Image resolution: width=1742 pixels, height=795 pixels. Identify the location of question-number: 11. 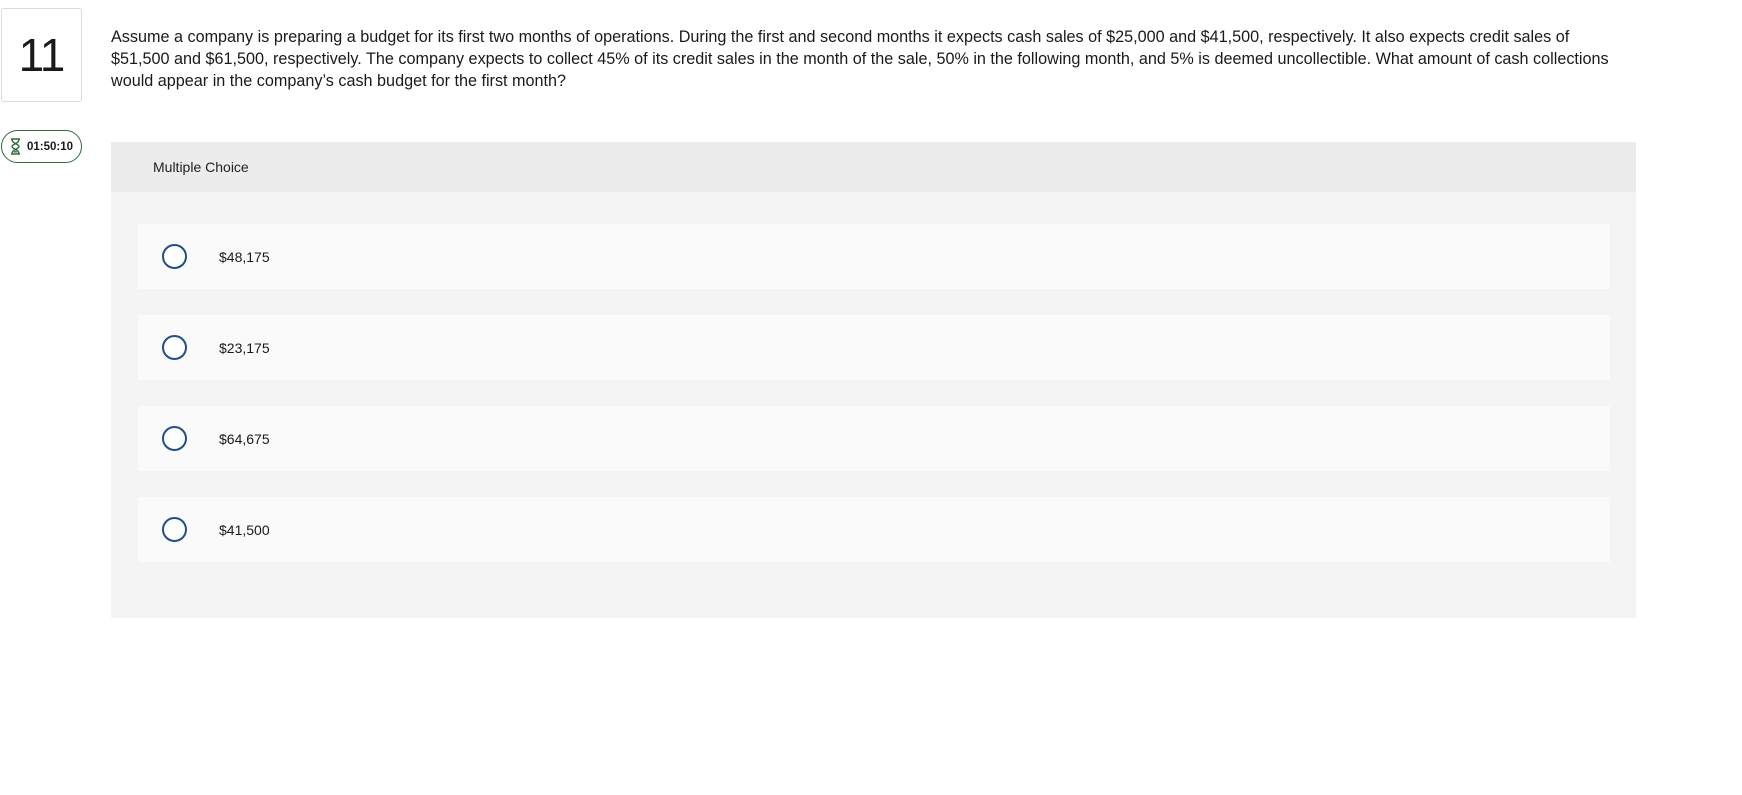
(42, 55).